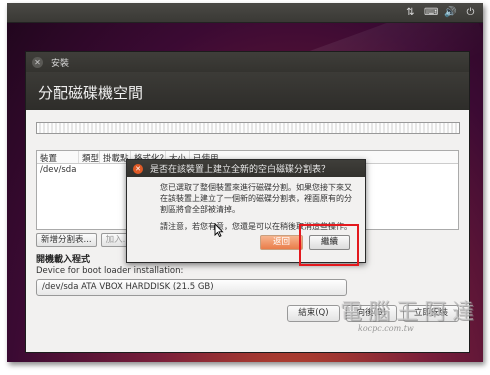 This screenshot has width=490, height=375. I want to click on bootloader-device-label: Device for boot loader installation:, so click(110, 271).